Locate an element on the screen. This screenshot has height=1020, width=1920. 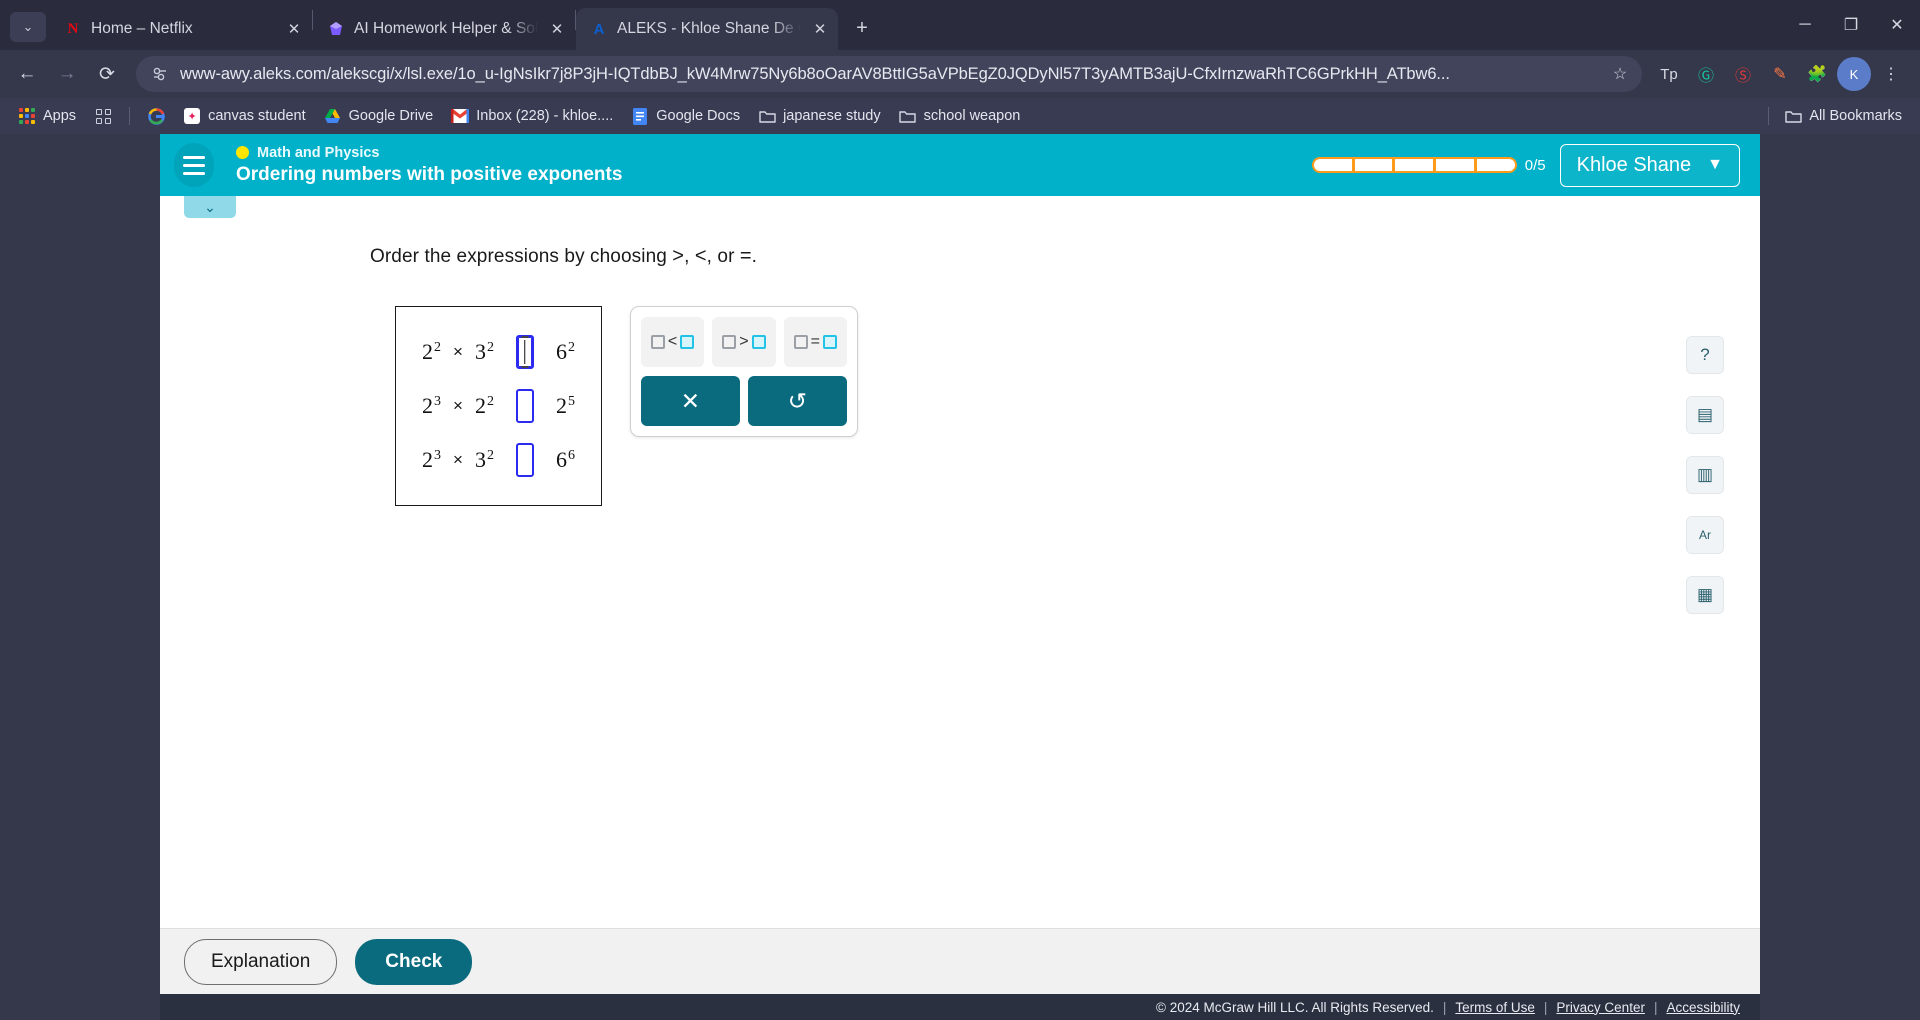
extensions-area: Tp Ⓖ Ⓢ ✎ 🧩 K ⋮ is located at coordinates (1782, 74).